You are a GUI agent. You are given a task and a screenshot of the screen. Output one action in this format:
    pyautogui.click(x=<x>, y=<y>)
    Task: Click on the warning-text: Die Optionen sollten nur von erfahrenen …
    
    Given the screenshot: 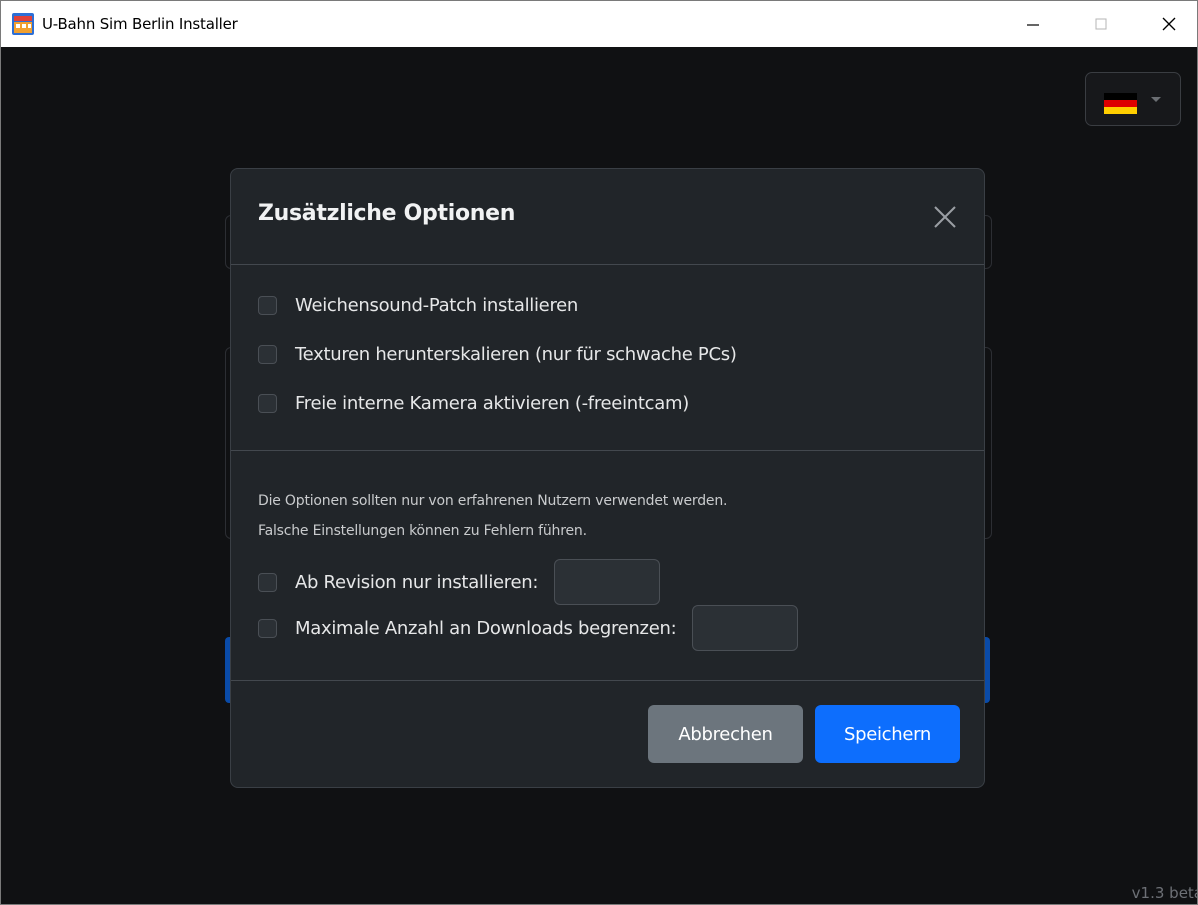 What is the action you would take?
    pyautogui.click(x=608, y=516)
    